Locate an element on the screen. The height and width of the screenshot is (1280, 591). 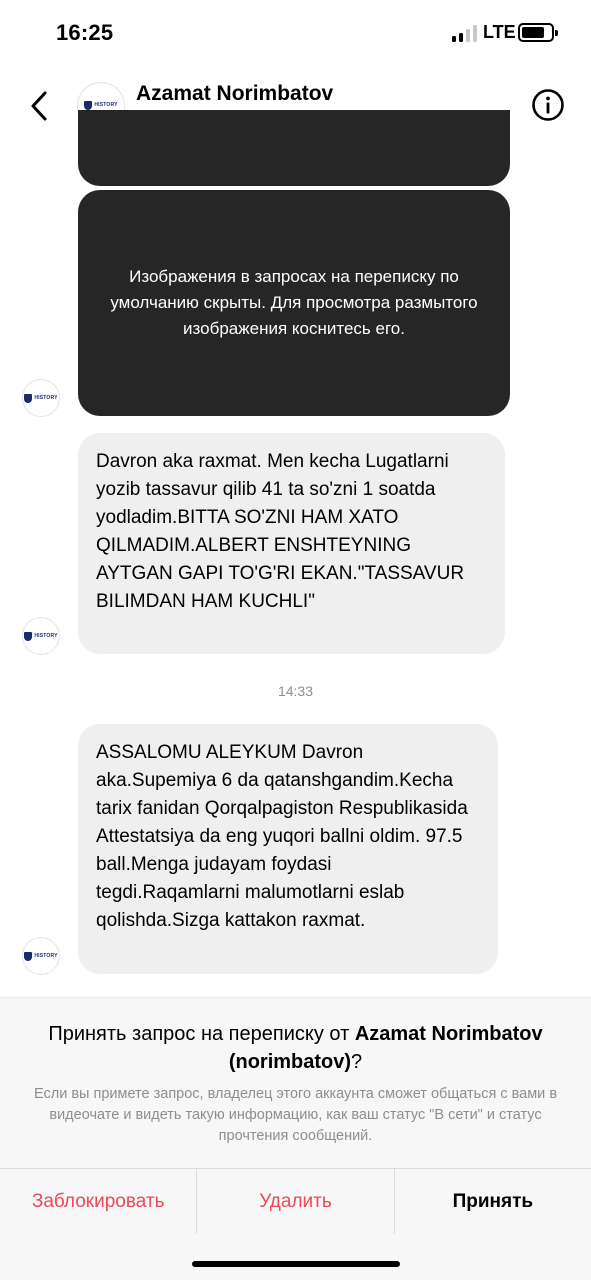
status-time: 16:25 is located at coordinates (85, 32).